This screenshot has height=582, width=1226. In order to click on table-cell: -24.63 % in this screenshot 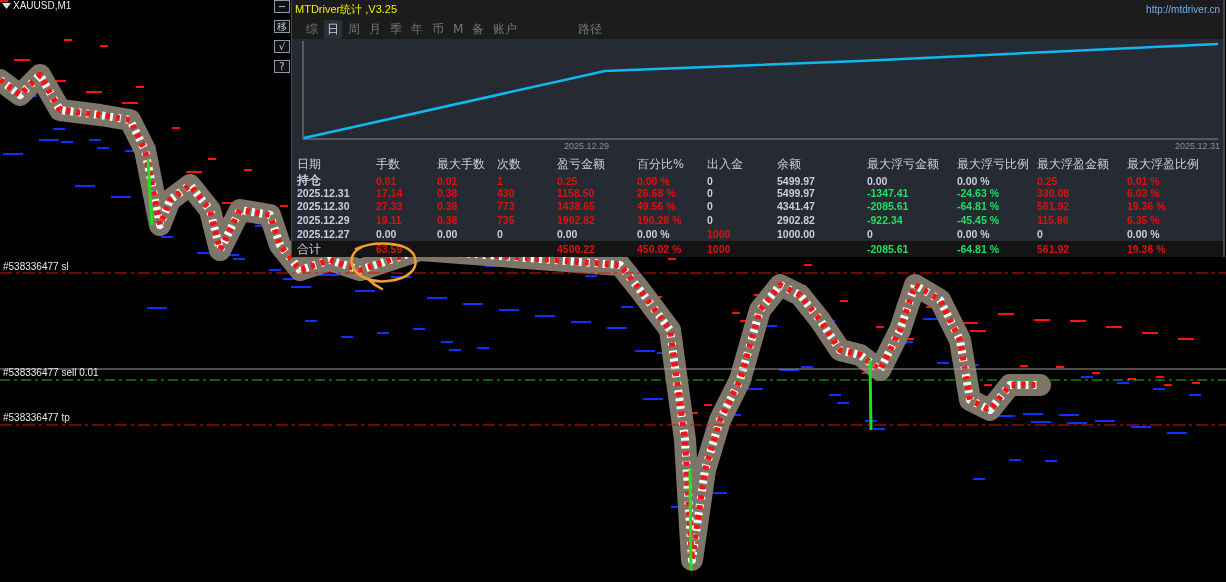, I will do `click(978, 192)`.